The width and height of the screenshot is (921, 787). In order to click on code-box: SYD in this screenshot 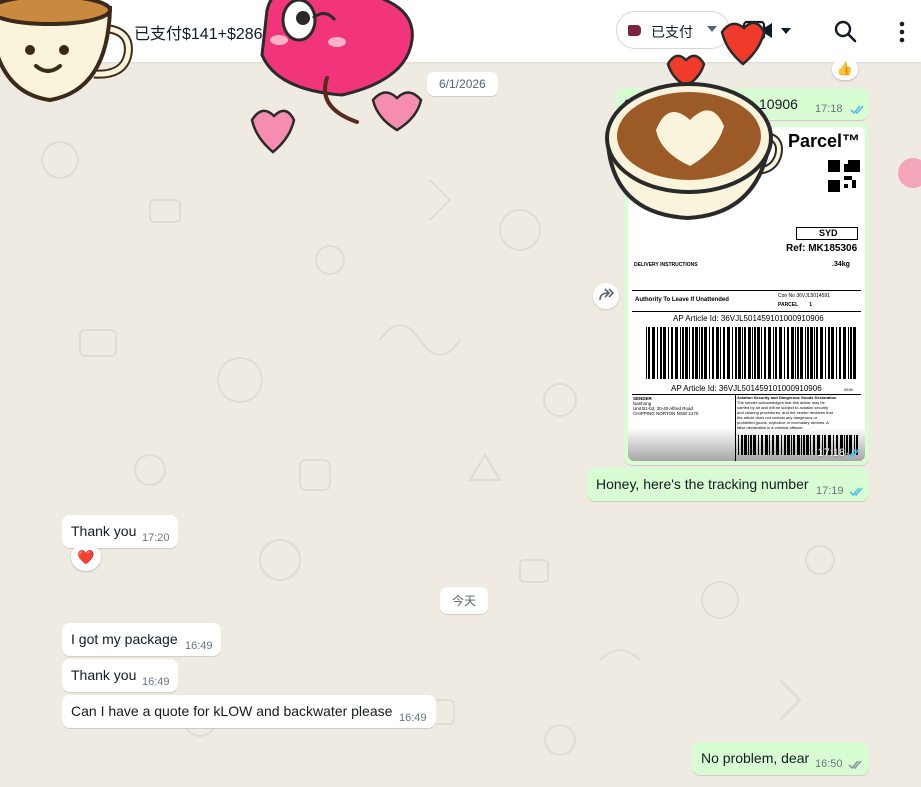, I will do `click(827, 233)`.